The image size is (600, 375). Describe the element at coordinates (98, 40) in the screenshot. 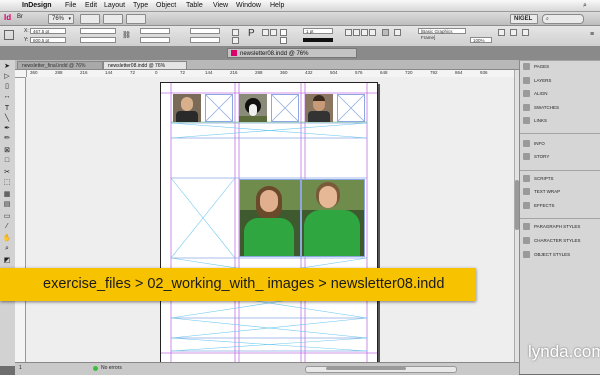

I see `height-field` at that location.